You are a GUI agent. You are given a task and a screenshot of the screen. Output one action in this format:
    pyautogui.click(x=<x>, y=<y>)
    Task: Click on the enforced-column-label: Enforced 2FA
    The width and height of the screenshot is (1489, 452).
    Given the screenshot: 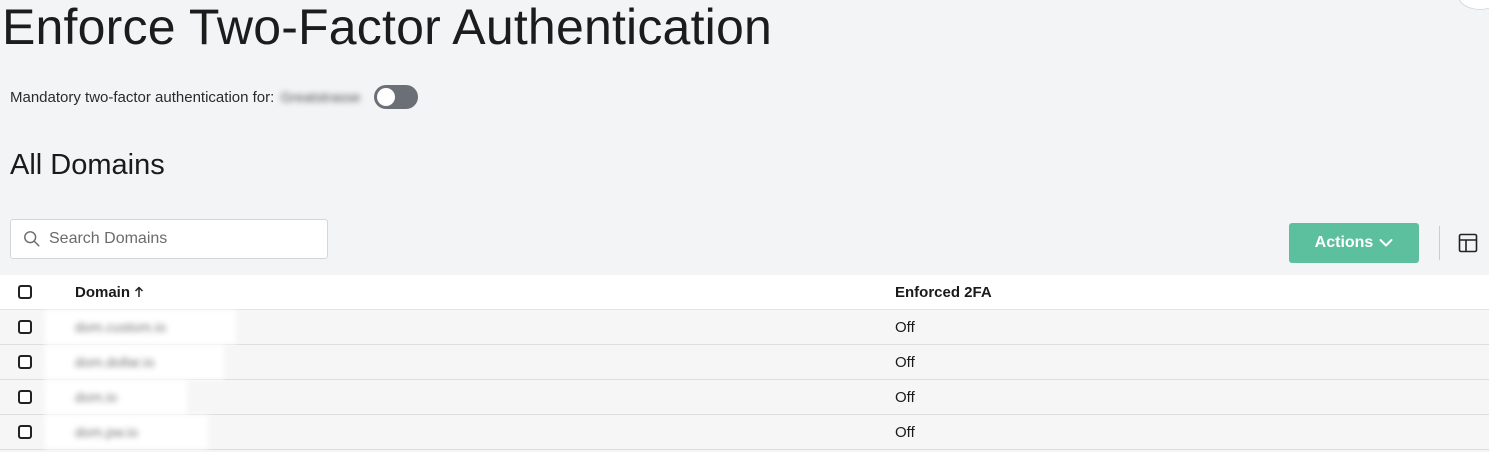 What is the action you would take?
    pyautogui.click(x=943, y=292)
    